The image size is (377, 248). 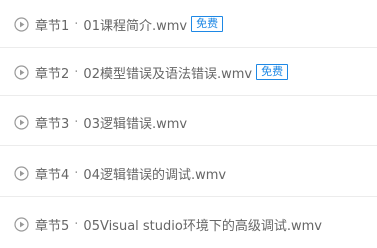 I want to click on chapter-label: 章节4, so click(x=52, y=175).